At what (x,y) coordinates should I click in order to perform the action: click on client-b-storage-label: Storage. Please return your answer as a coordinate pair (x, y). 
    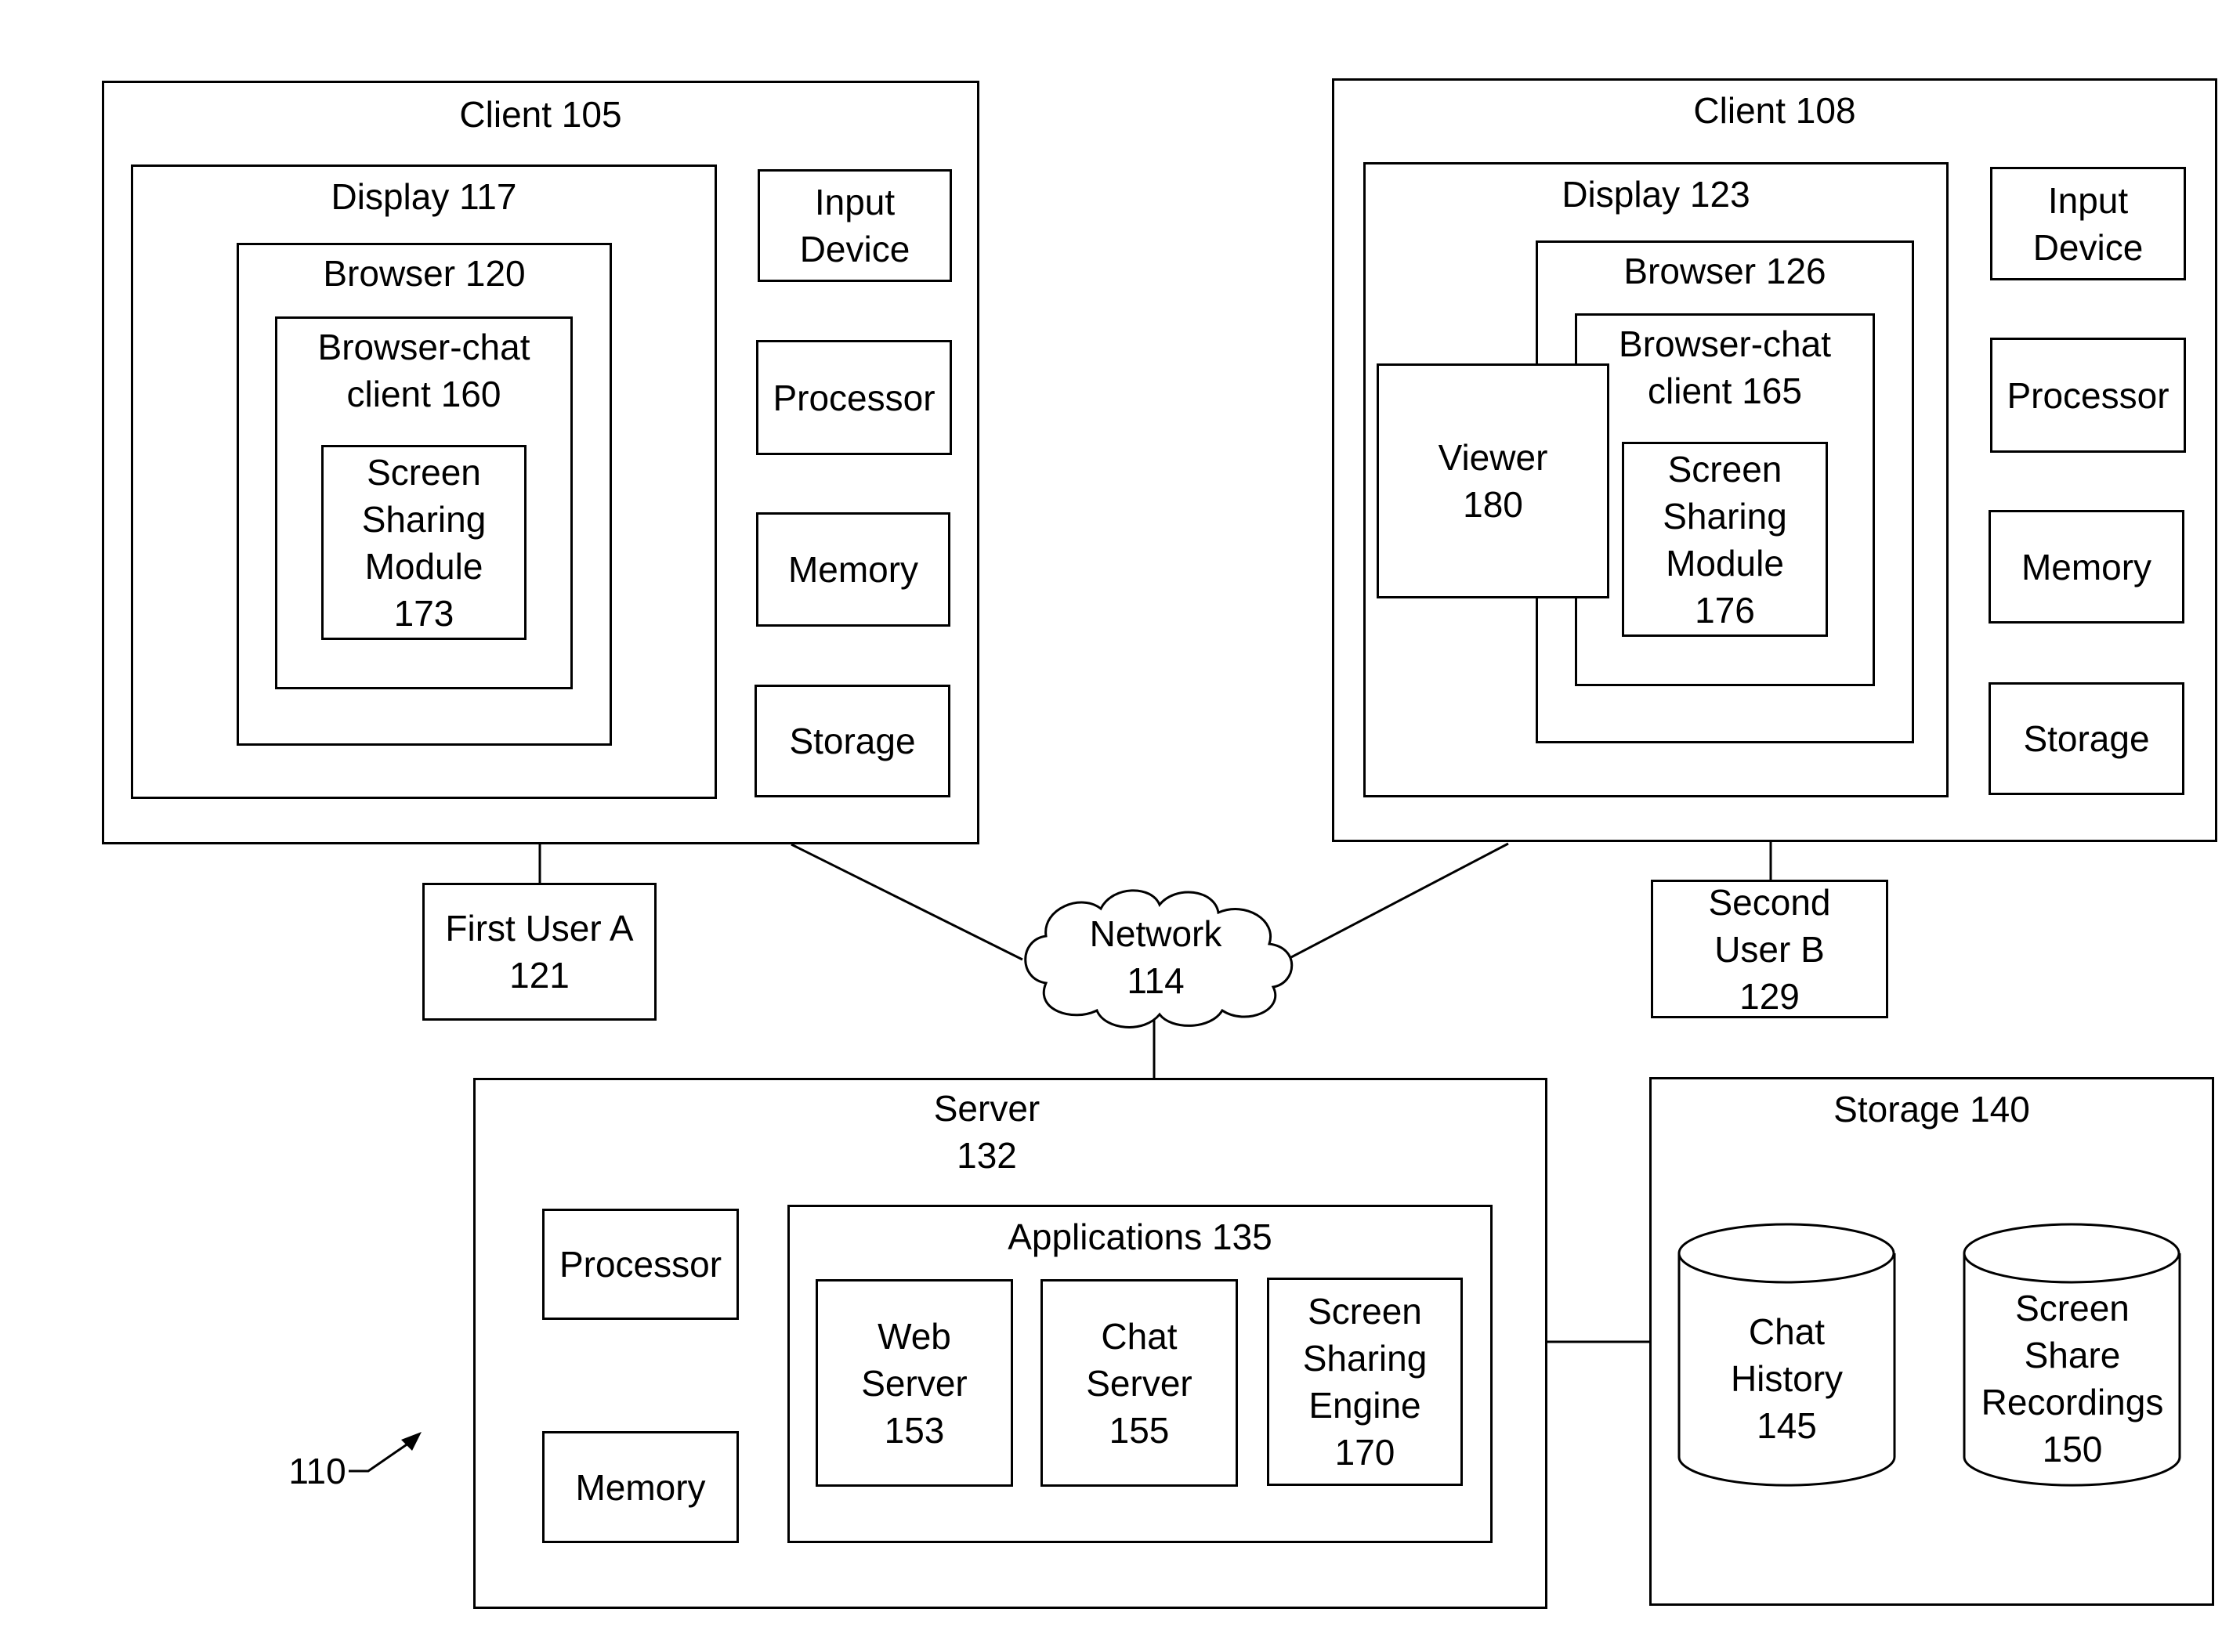
    Looking at the image, I should click on (2086, 738).